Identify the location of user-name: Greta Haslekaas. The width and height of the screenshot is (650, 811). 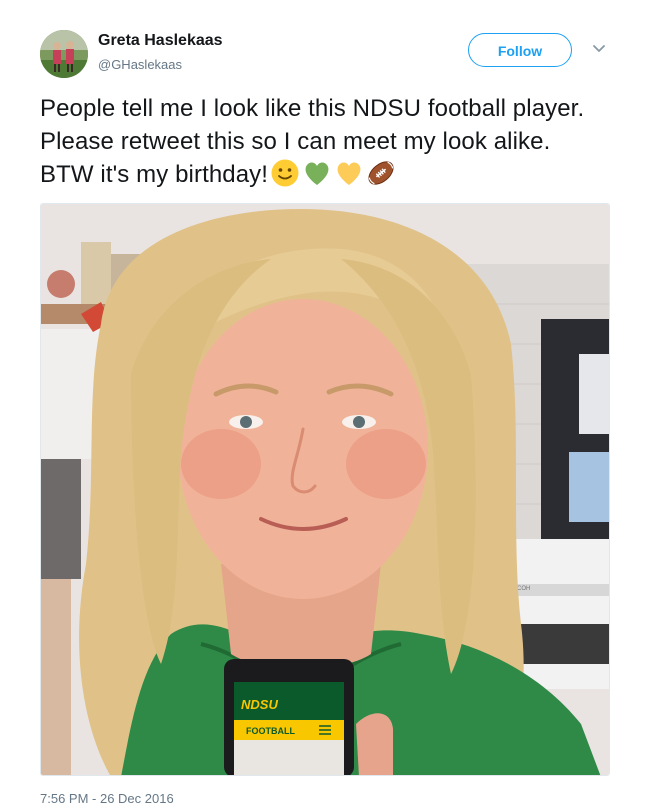
(160, 41).